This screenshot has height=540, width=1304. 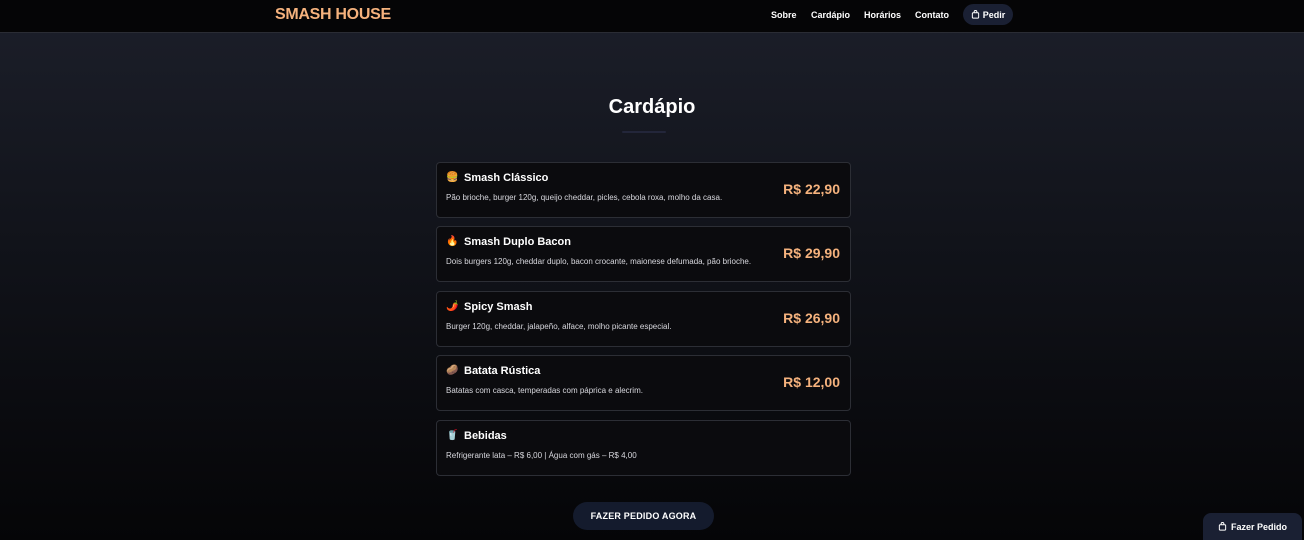 What do you see at coordinates (784, 15) in the screenshot?
I see `nav-link-sobre: Sobre` at bounding box center [784, 15].